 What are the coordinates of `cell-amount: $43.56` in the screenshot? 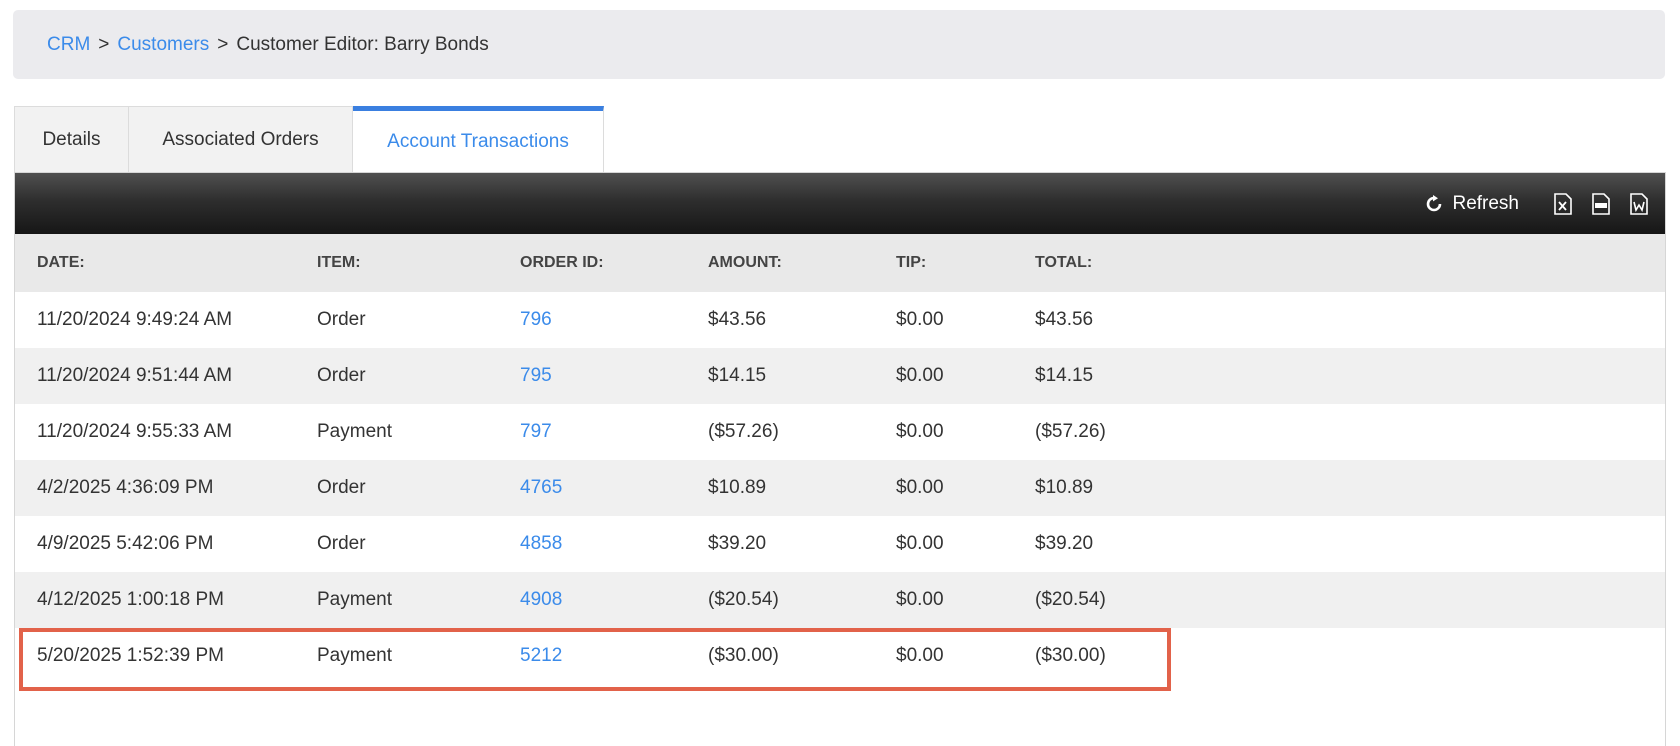 It's located at (801, 320).